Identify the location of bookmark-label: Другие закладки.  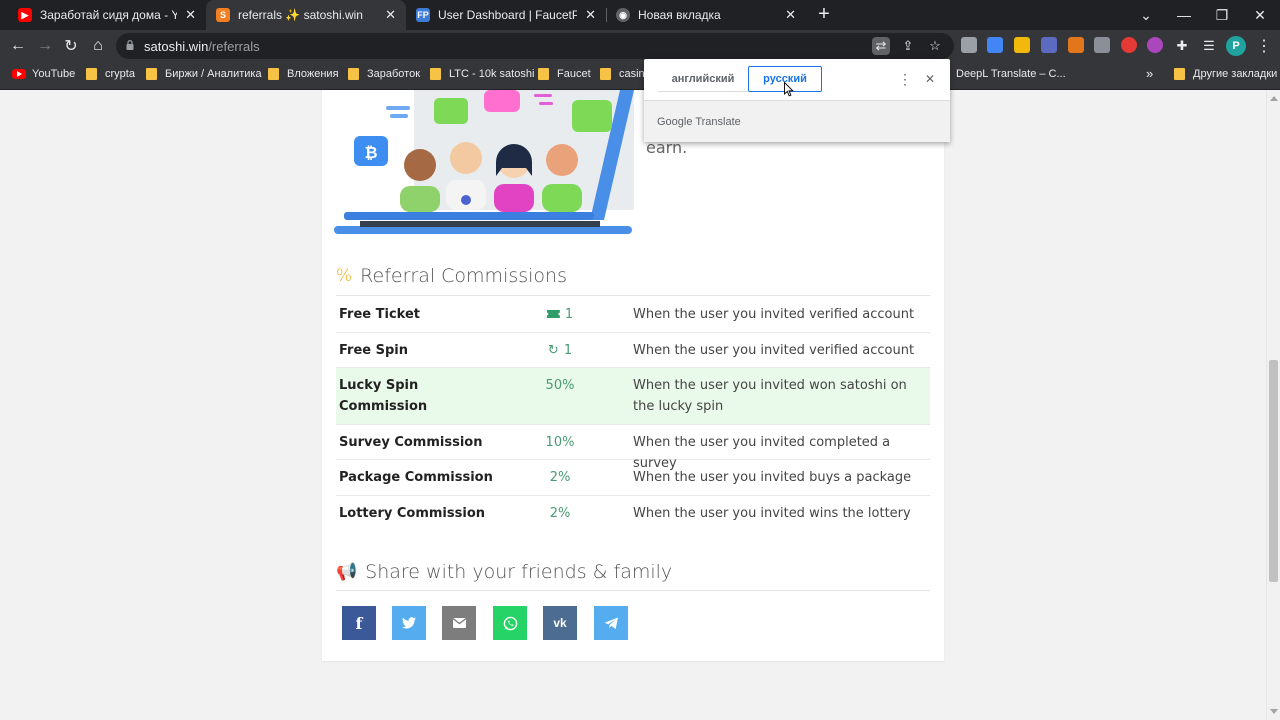
(1235, 74).